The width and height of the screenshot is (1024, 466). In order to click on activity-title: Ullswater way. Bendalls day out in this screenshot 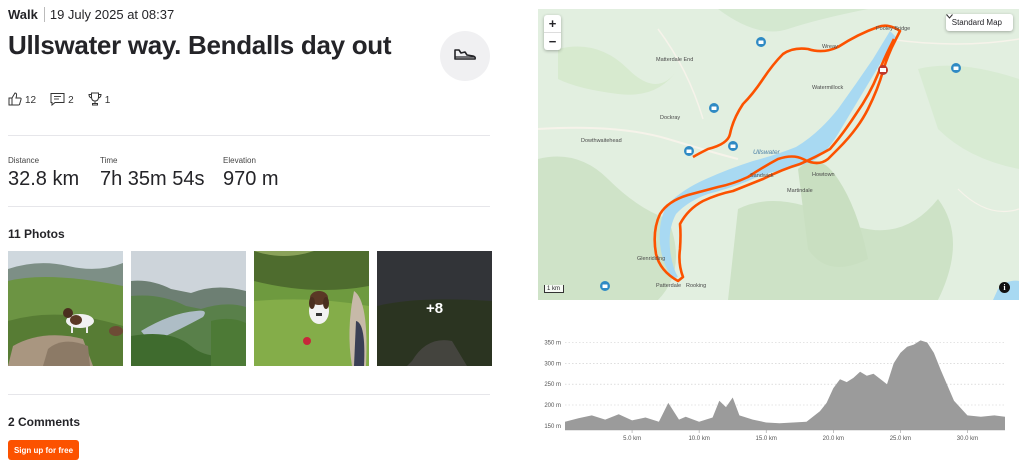, I will do `click(200, 45)`.